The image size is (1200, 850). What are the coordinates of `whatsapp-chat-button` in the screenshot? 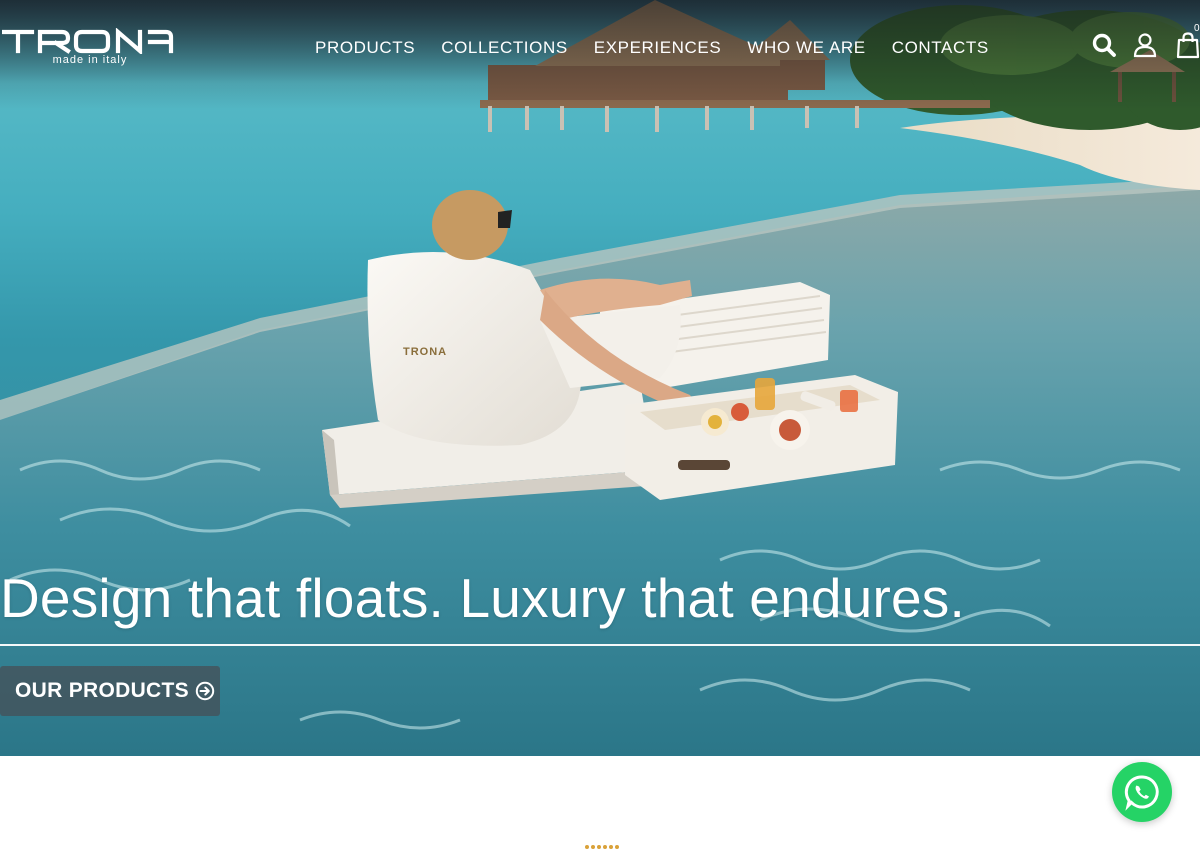 It's located at (1142, 792).